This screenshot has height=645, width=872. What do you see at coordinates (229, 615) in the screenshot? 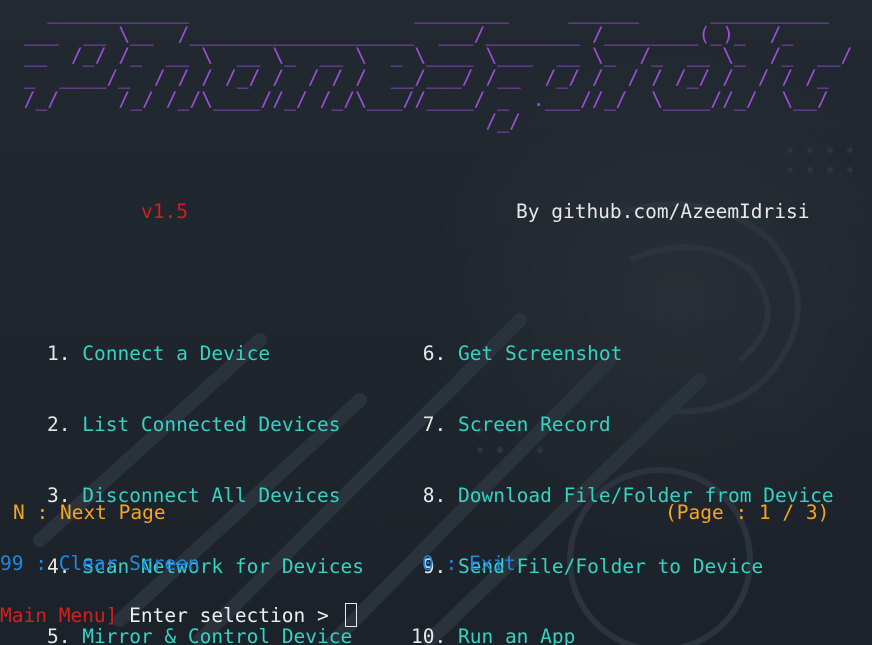
I see `prompt-text: Enter selection >` at bounding box center [229, 615].